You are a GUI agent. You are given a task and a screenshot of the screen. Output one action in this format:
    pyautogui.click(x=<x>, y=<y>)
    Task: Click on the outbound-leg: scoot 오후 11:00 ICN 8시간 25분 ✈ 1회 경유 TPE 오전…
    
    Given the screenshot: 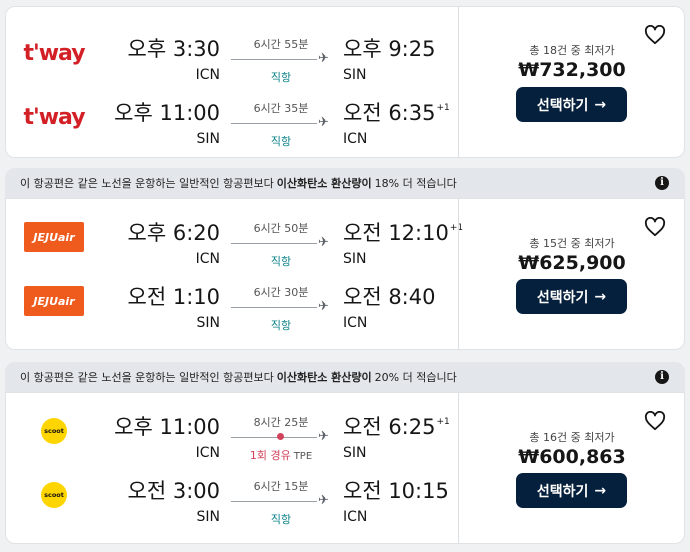 What is the action you would take?
    pyautogui.click(x=232, y=433)
    